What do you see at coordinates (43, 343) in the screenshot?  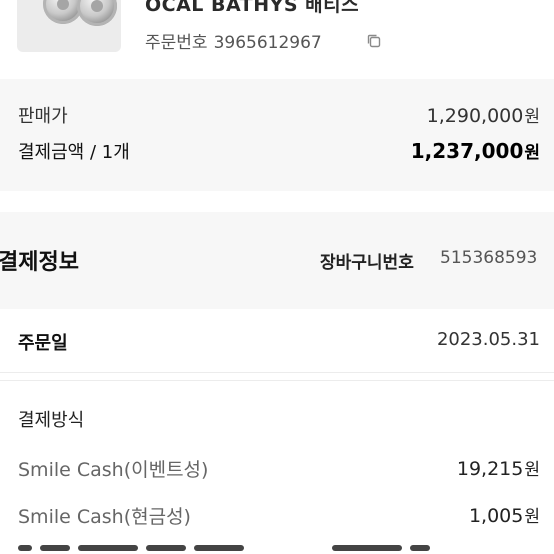 I see `order-date-label: 주문일` at bounding box center [43, 343].